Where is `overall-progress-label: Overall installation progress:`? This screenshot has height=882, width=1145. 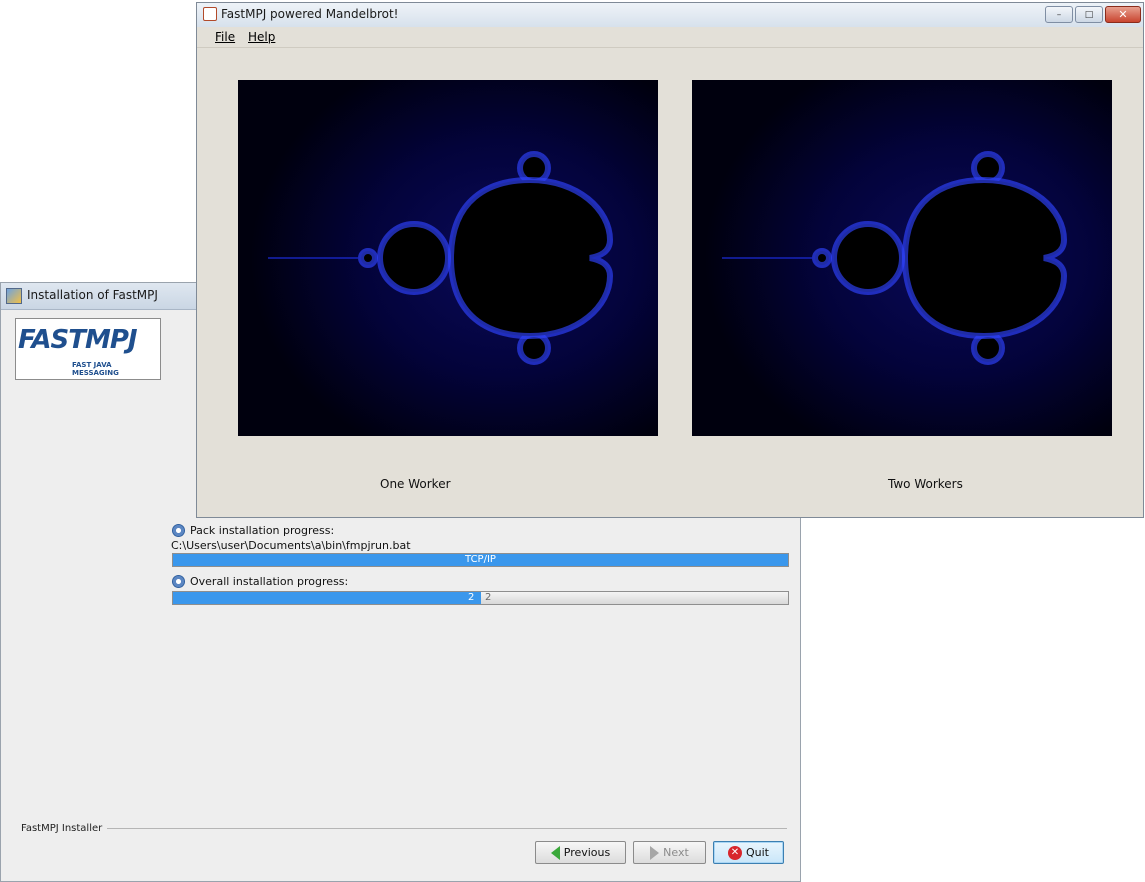
overall-progress-label: Overall installation progress: is located at coordinates (269, 581).